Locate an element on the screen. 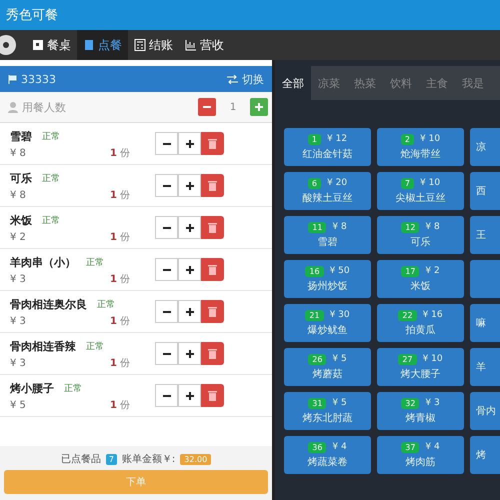  dish-price: ¥ 3 is located at coordinates (18, 279).